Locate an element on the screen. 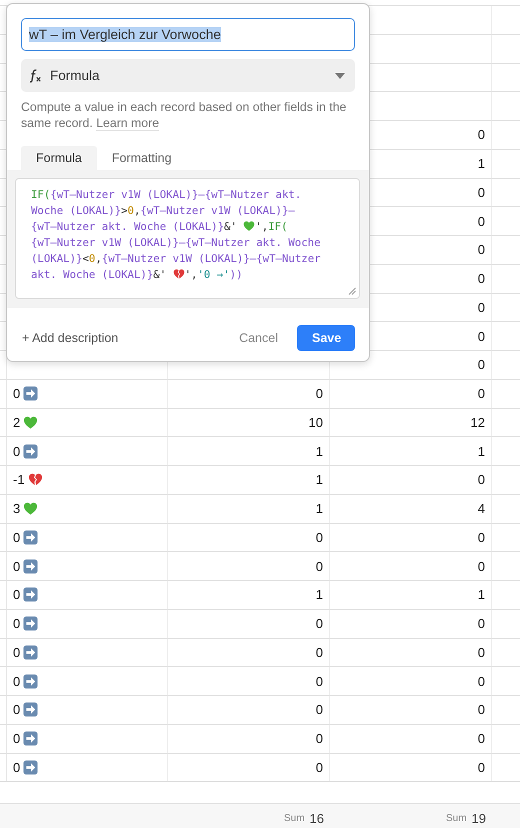  table-cell: -1 is located at coordinates (19, 480).